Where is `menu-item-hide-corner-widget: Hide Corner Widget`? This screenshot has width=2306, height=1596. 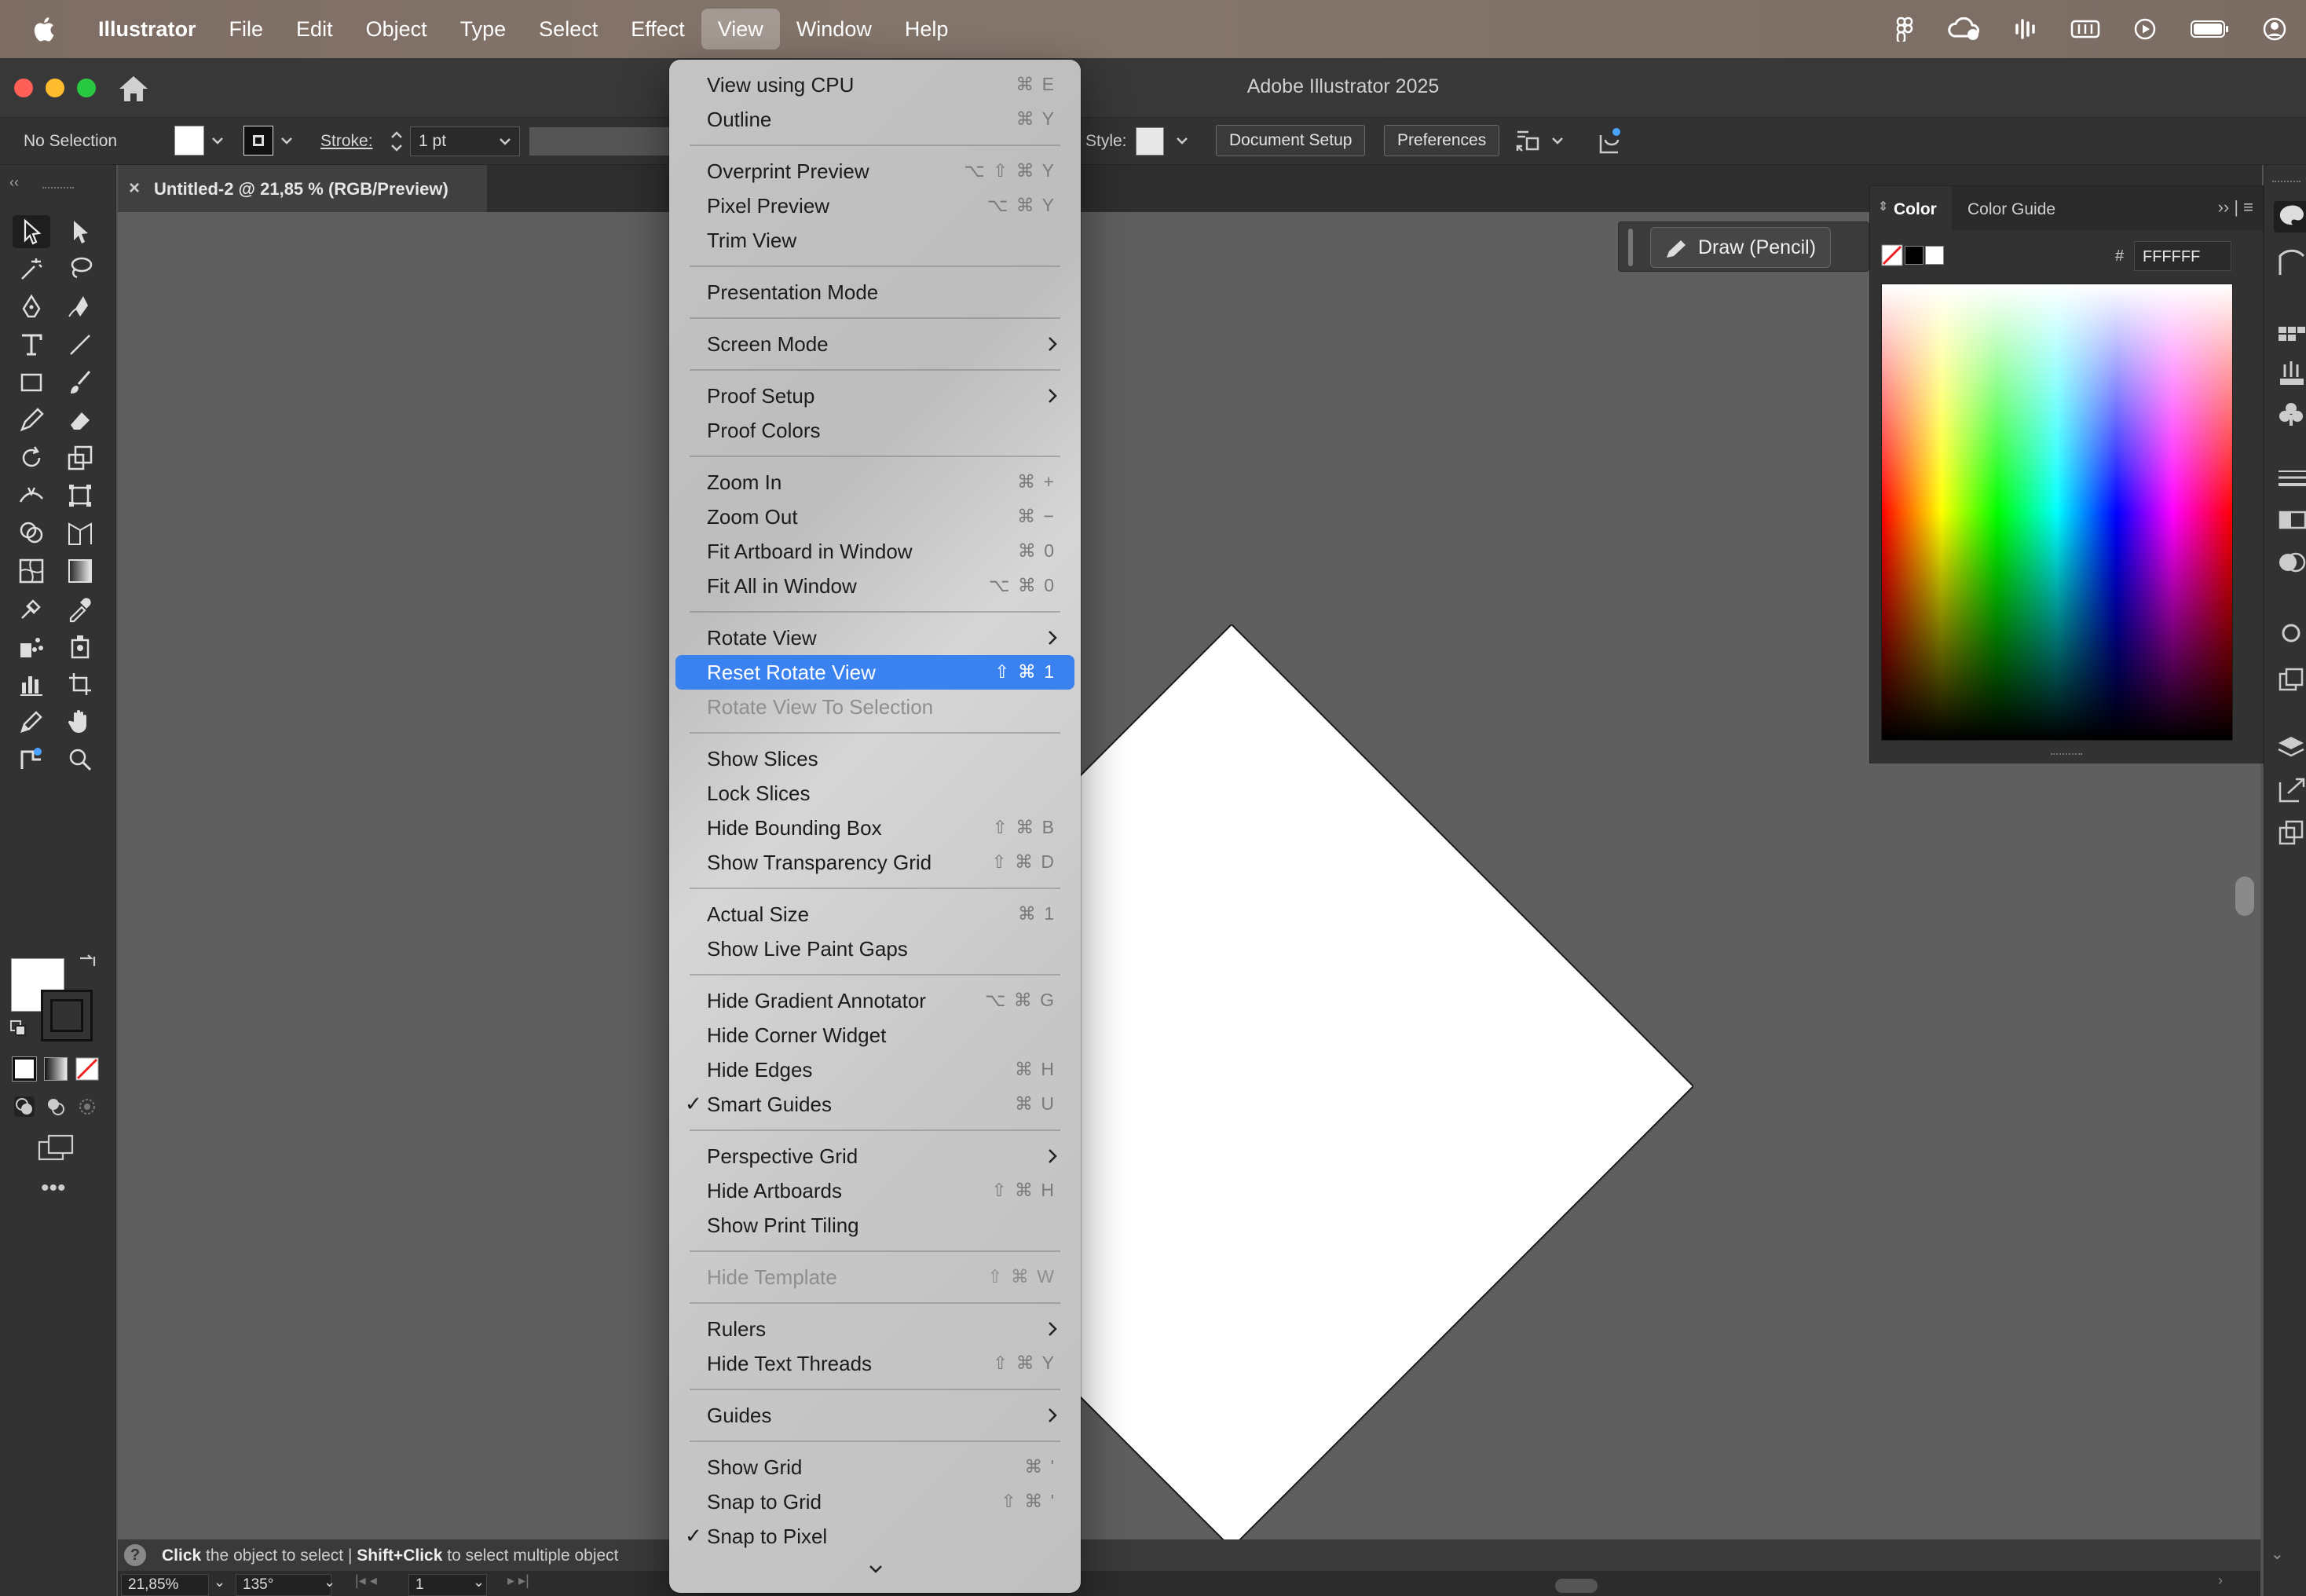 menu-item-hide-corner-widget: Hide Corner Widget is located at coordinates (875, 1035).